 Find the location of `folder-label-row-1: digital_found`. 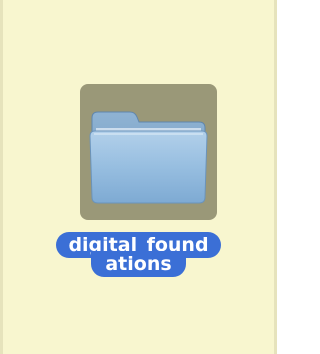

folder-label-row-1: digital_found is located at coordinates (138, 241).